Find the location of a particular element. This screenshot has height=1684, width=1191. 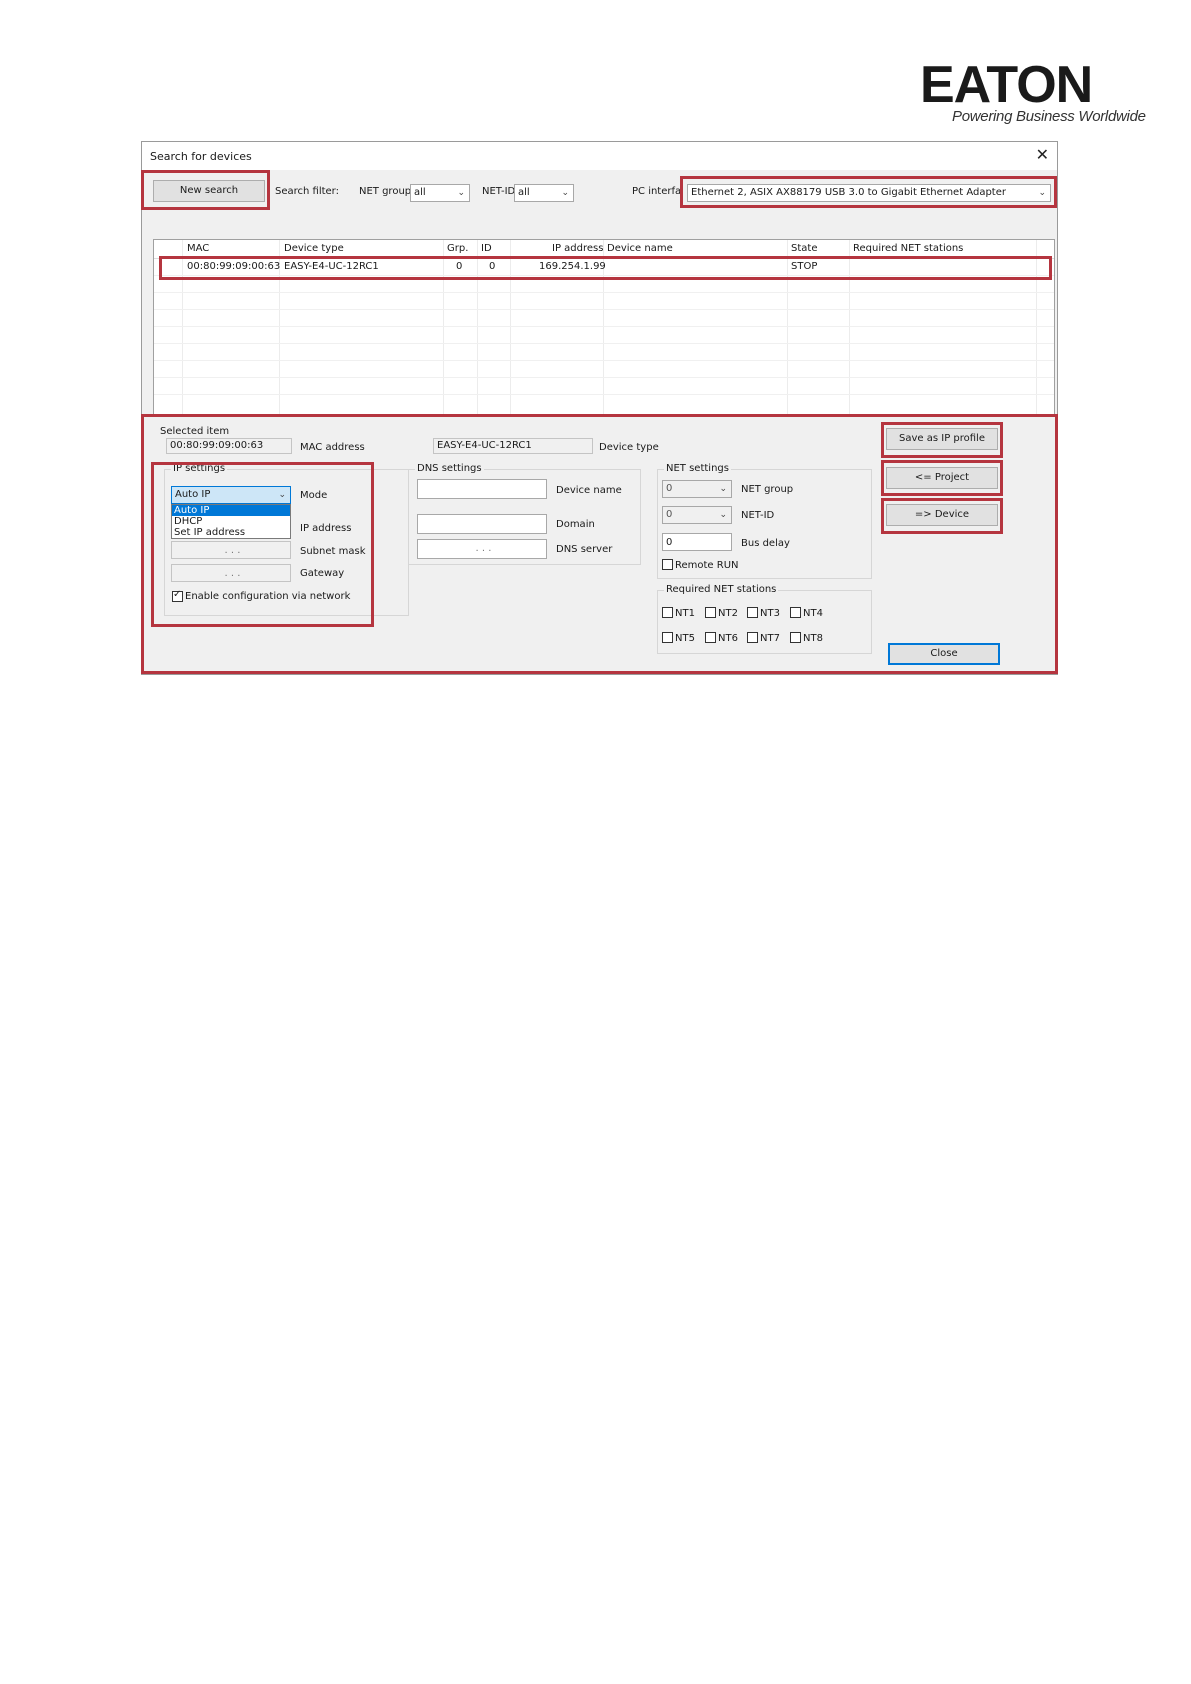

selected-item-heading: Selected item is located at coordinates (195, 431).